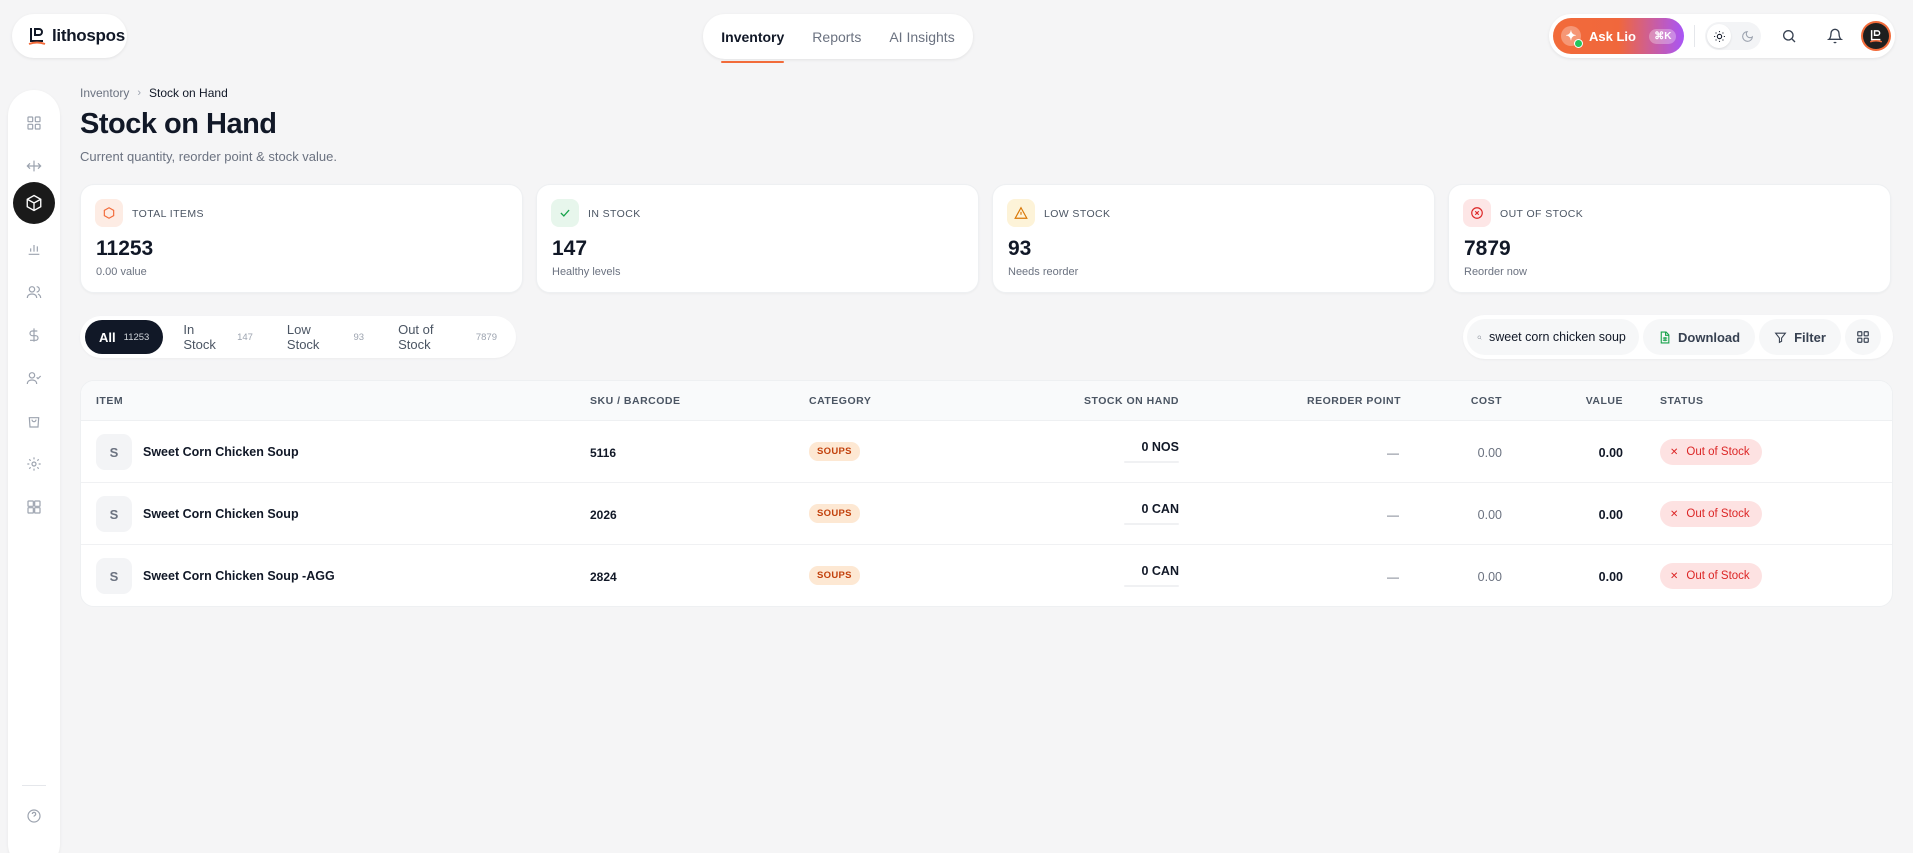 Image resolution: width=1913 pixels, height=853 pixels. What do you see at coordinates (34, 166) in the screenshot?
I see `sidebar-item-pos` at bounding box center [34, 166].